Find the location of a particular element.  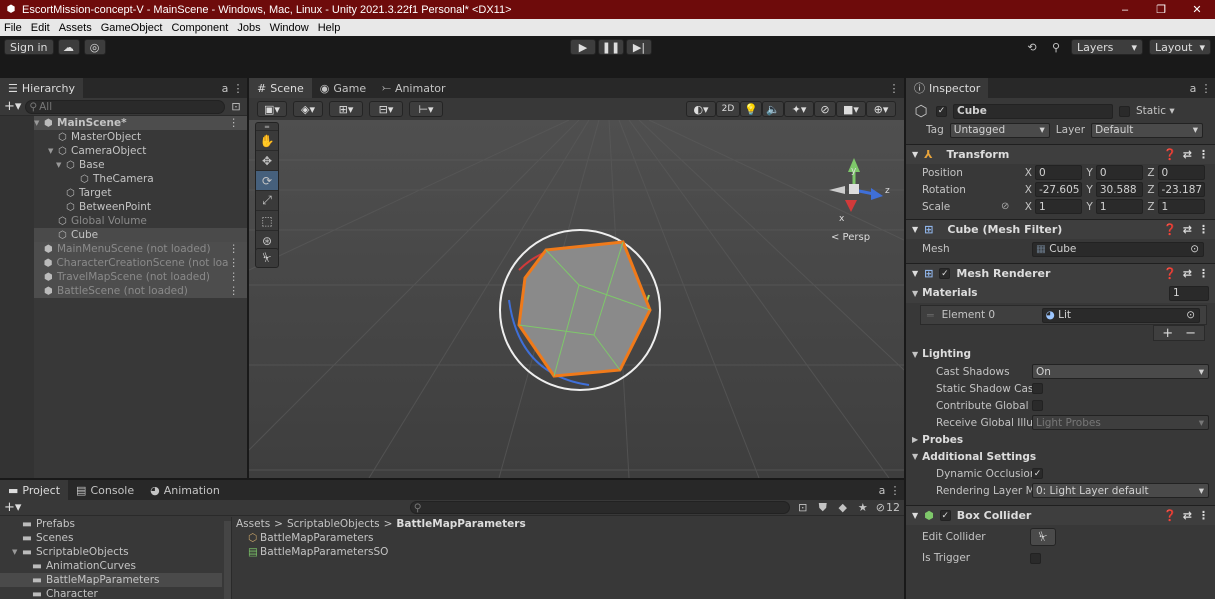

project-folder-item: ▬ Scenes is located at coordinates (111, 538).